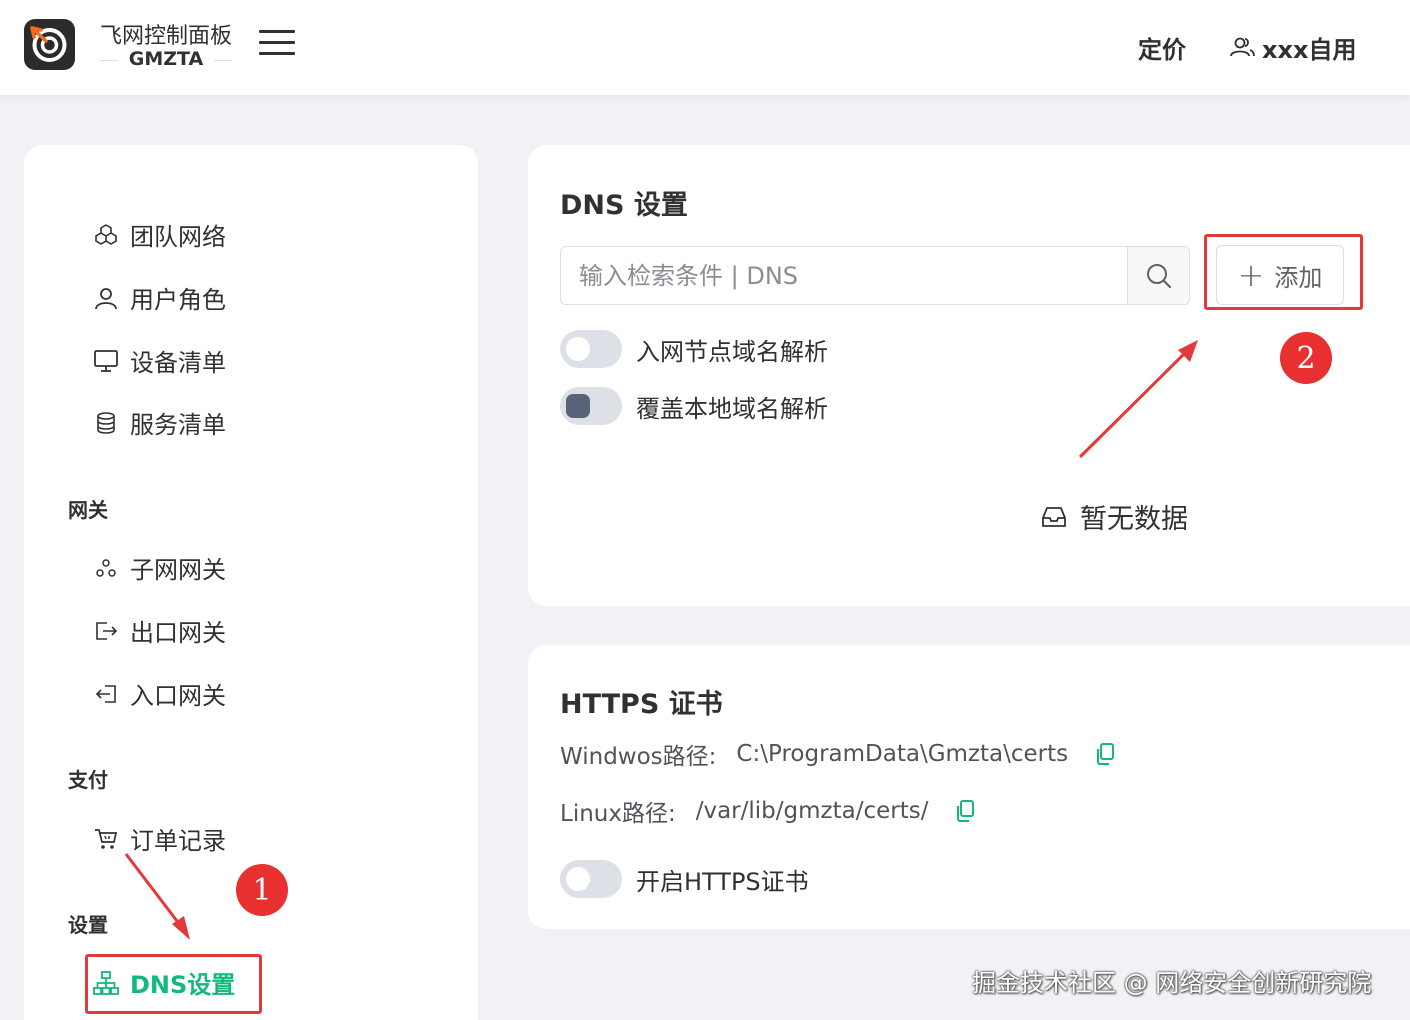  I want to click on toggle-row-node-resolution: 入网节点域名解析, so click(694, 349).